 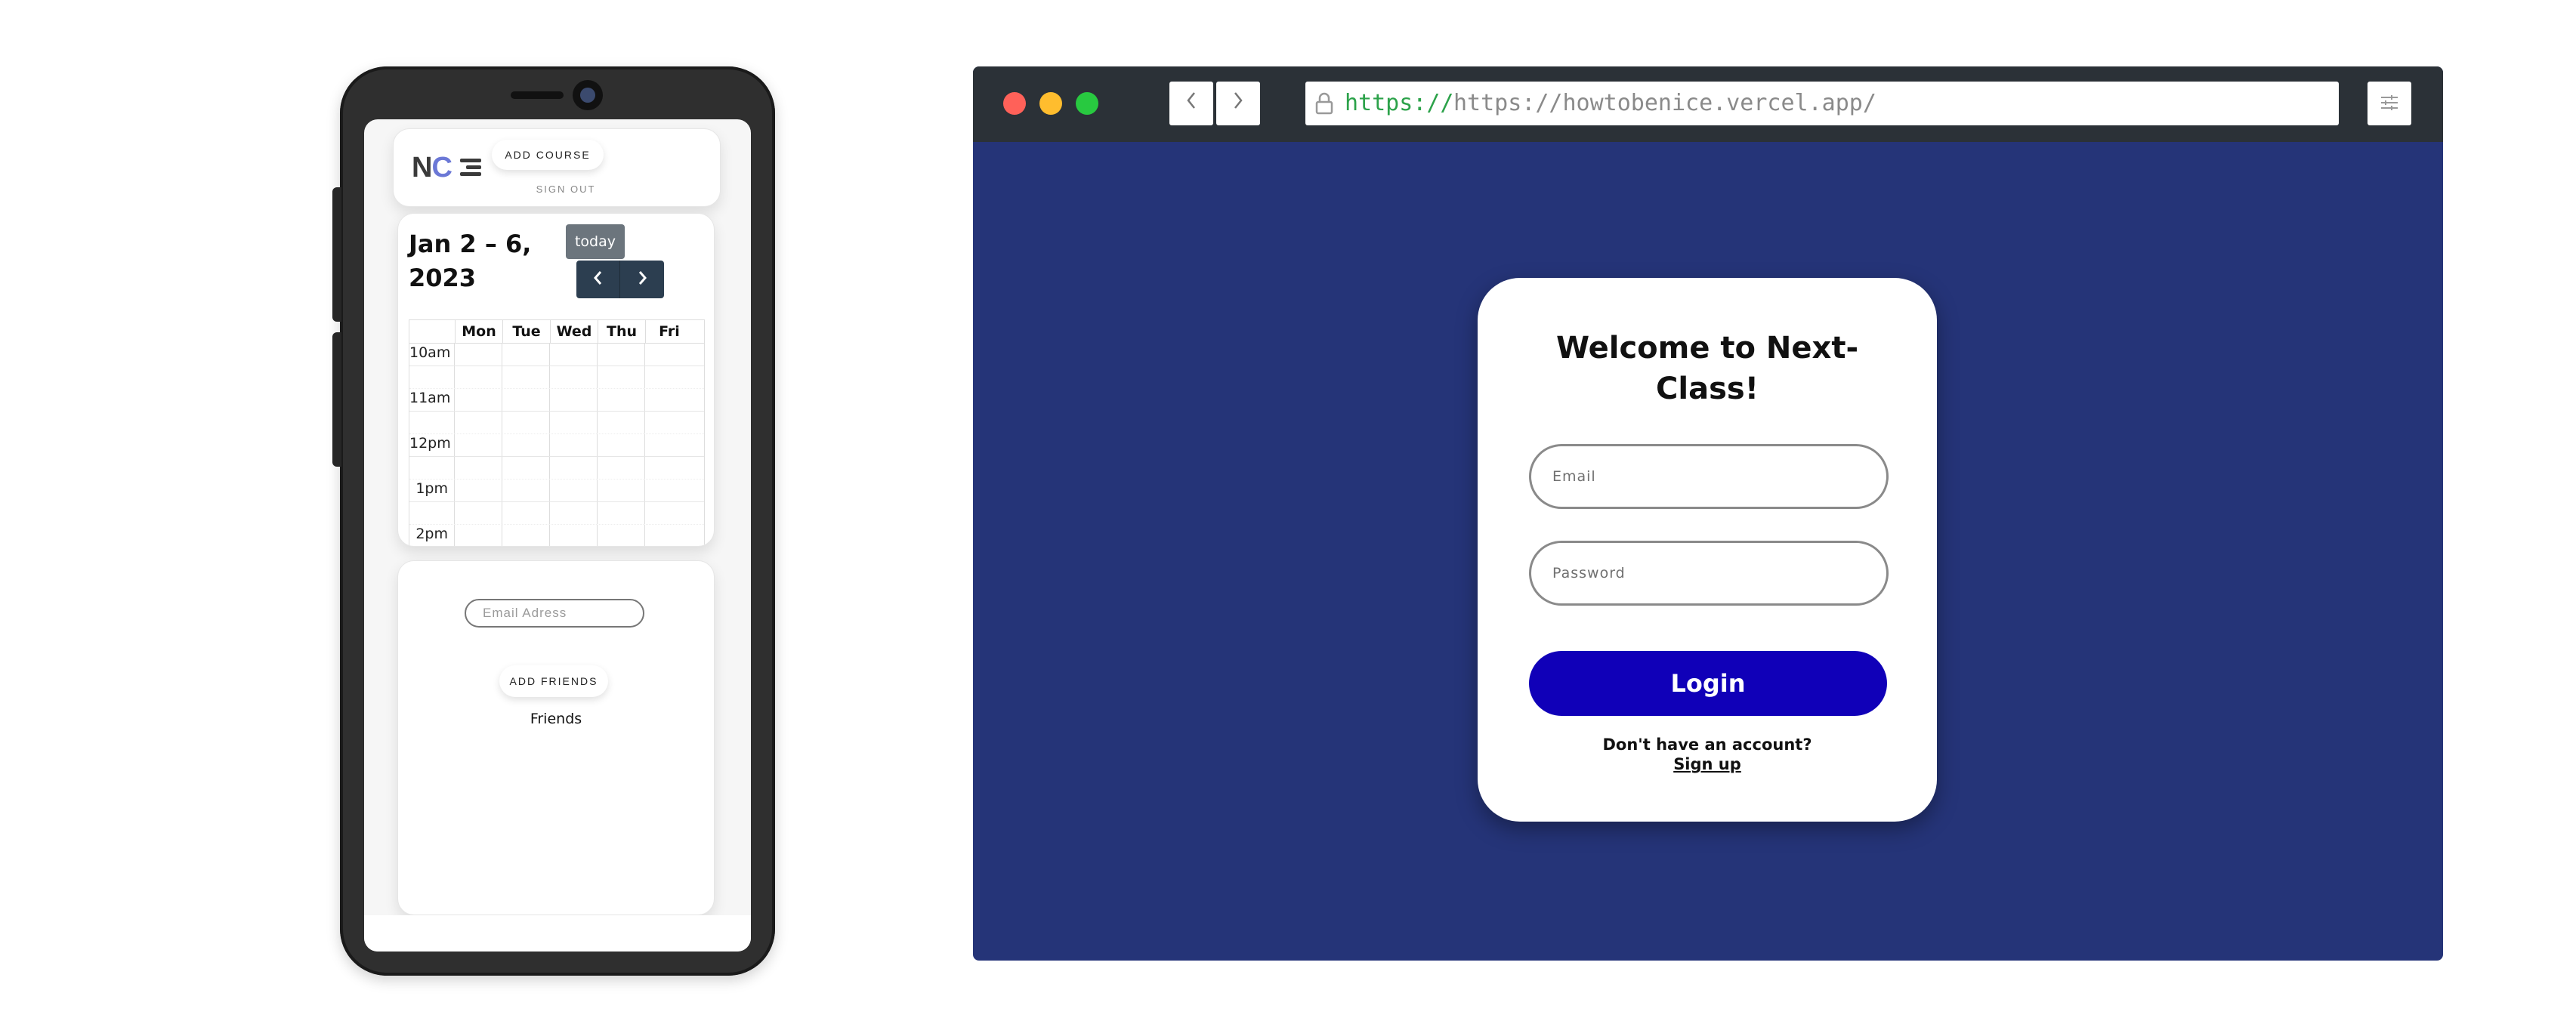 I want to click on logo-letter-n: N, so click(x=422, y=168).